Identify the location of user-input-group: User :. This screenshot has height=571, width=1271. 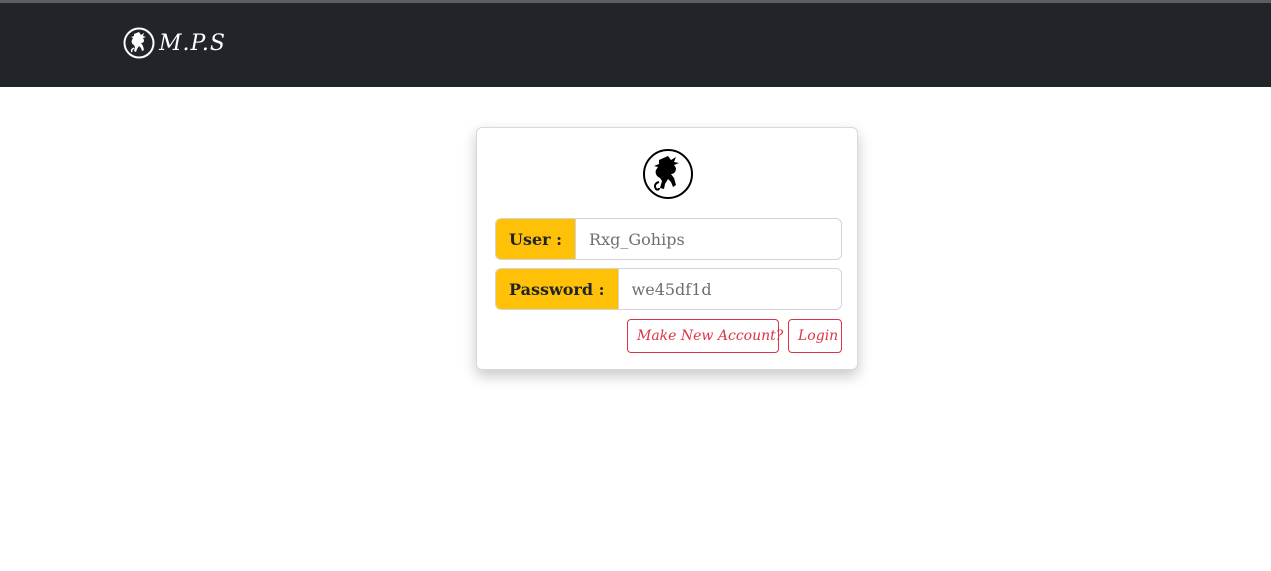
(668, 239).